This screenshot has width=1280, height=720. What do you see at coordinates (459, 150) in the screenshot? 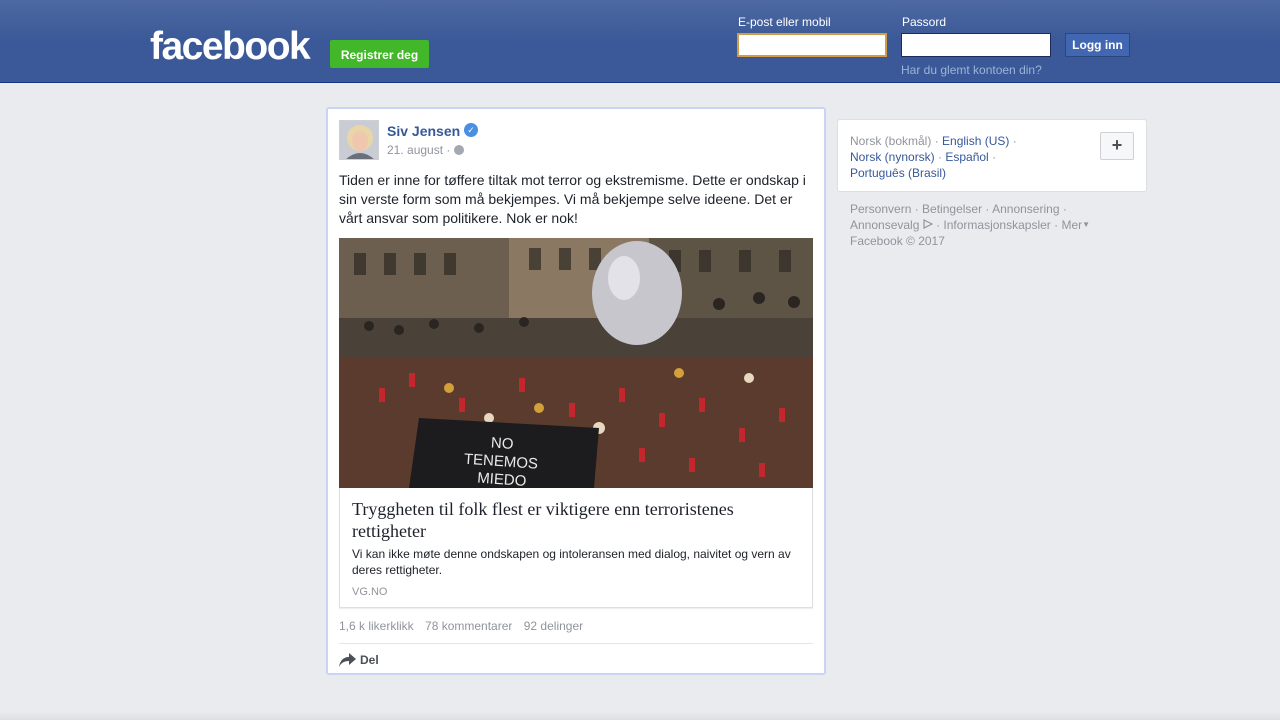
I see `globe-icon` at bounding box center [459, 150].